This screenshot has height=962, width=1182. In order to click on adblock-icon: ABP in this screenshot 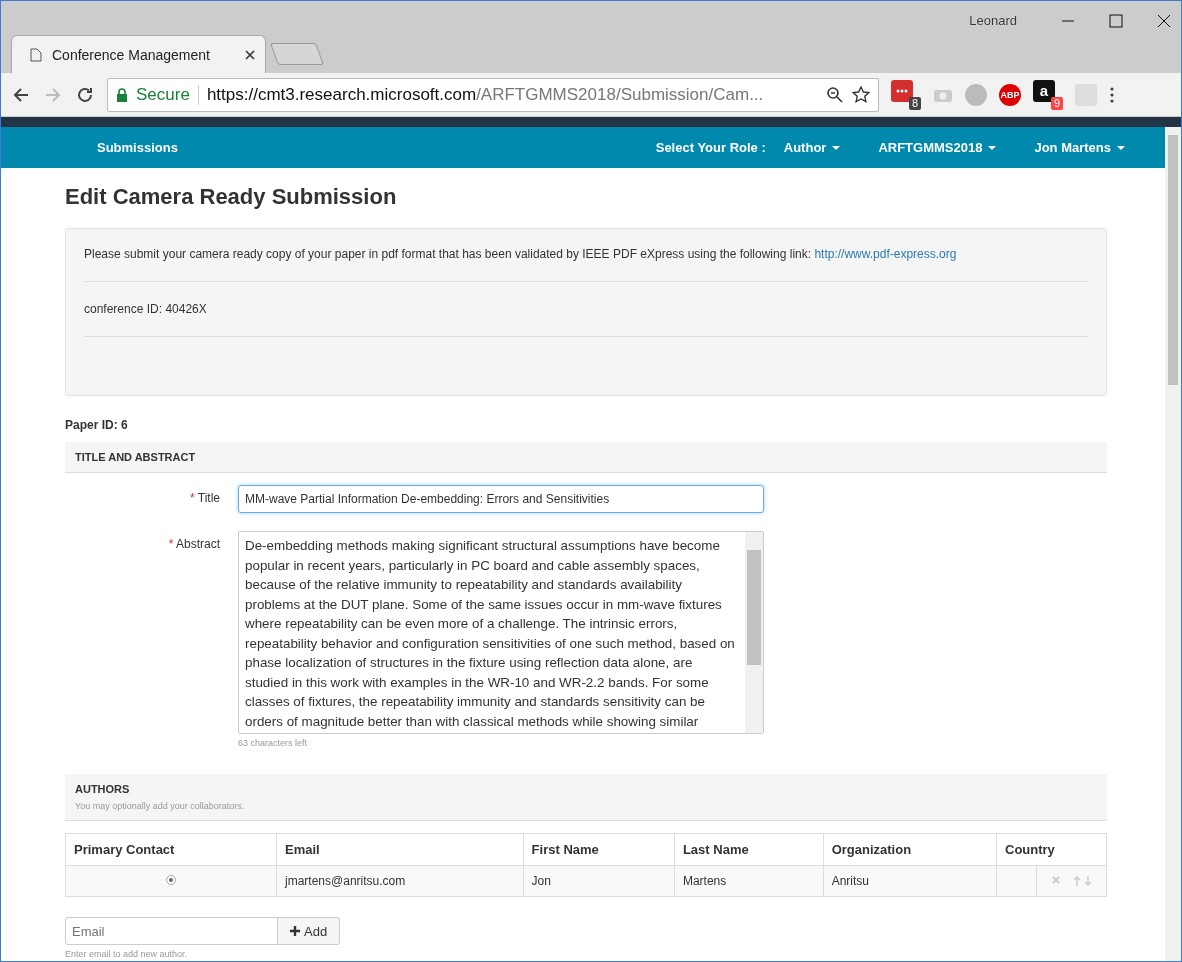, I will do `click(1010, 94)`.